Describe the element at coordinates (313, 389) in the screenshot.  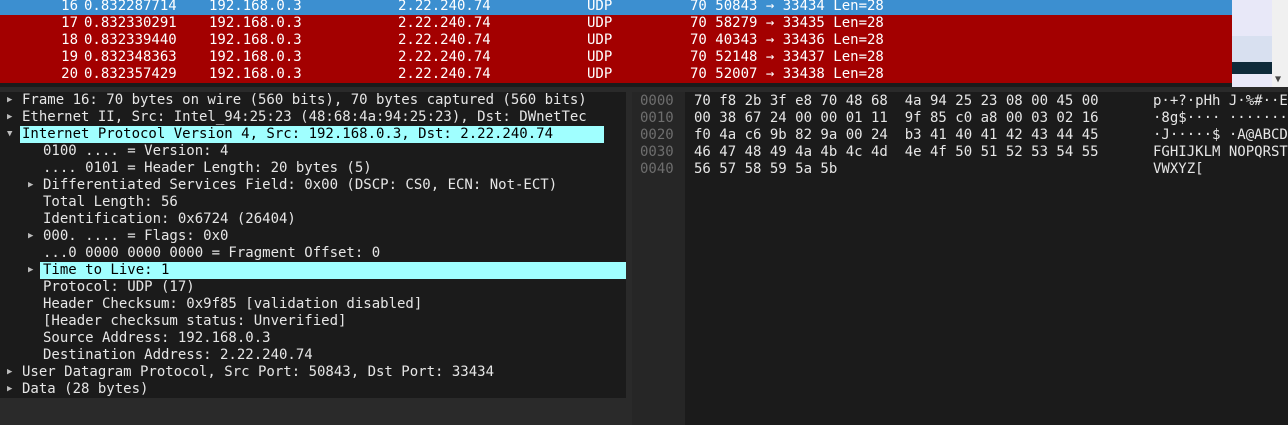
I see `detail-tree-item: ▶ Data (28 bytes)` at that location.